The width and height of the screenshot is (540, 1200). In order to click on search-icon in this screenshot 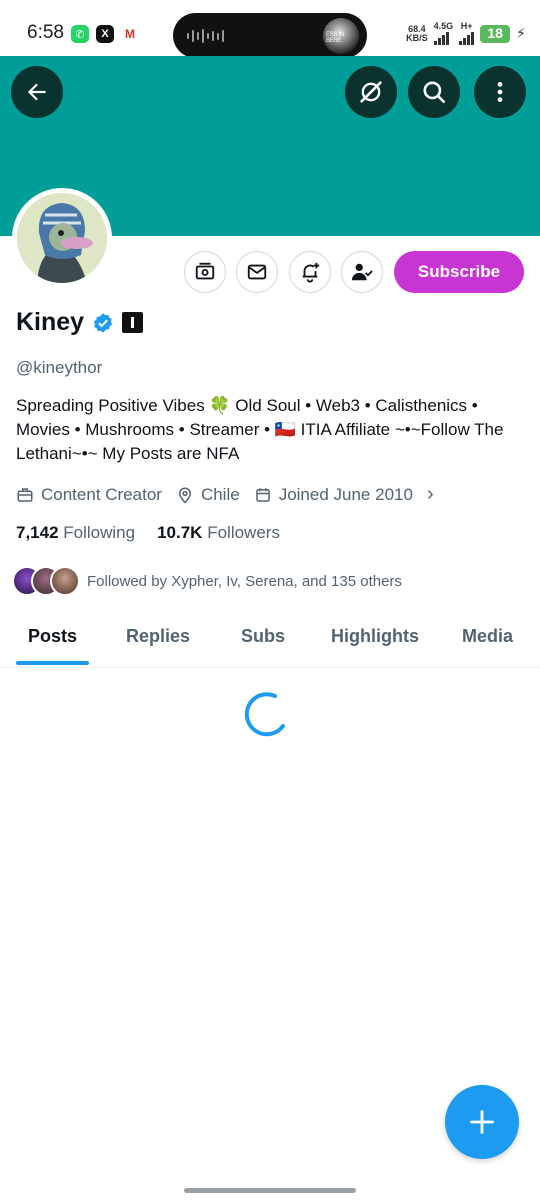, I will do `click(434, 92)`.